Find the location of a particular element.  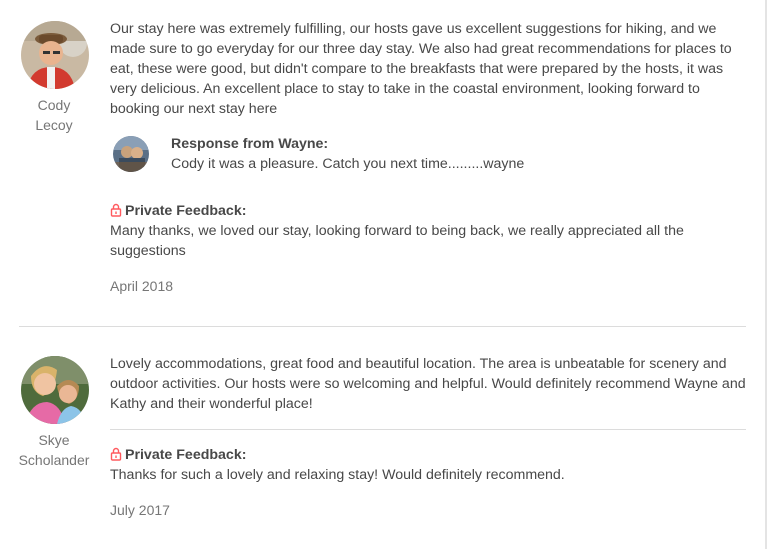

host-avatar is located at coordinates (131, 154).